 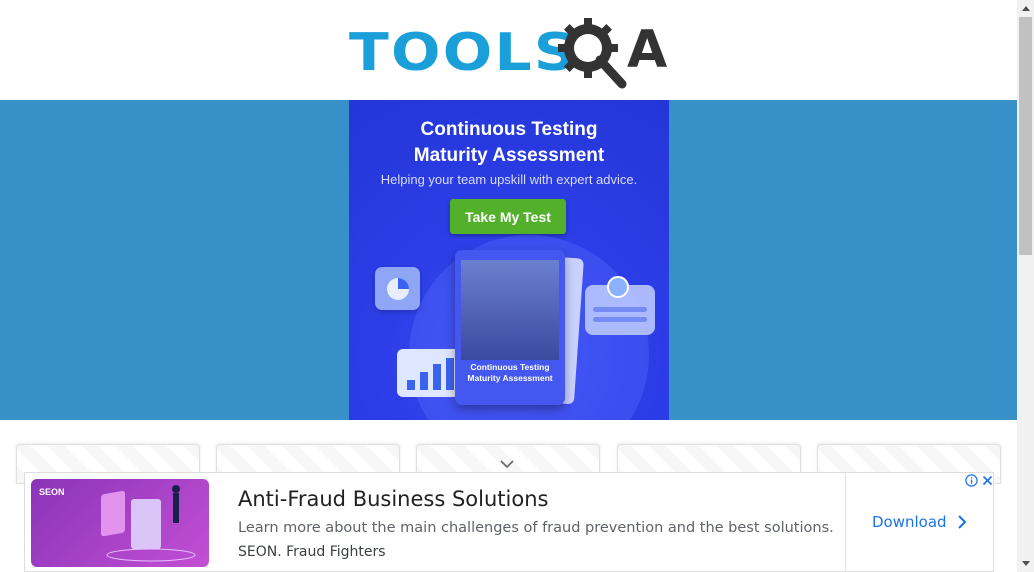 What do you see at coordinates (393, 499) in the screenshot?
I see `ad-headline: Anti-Fraud Business Solutions` at bounding box center [393, 499].